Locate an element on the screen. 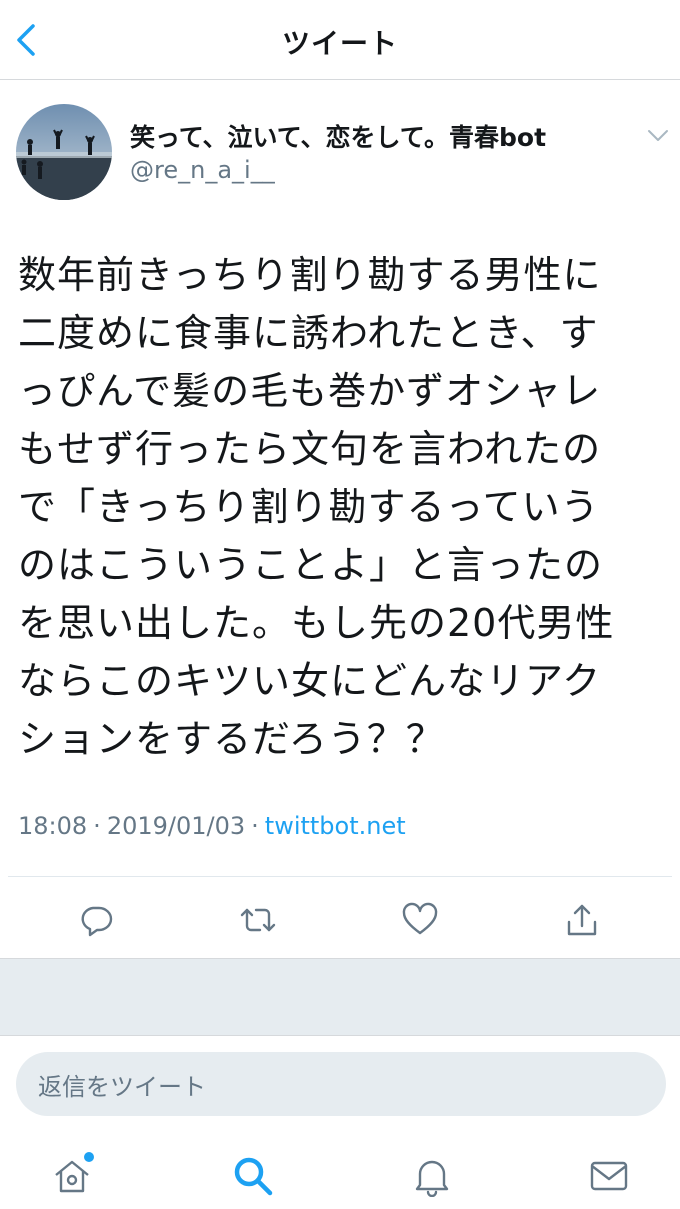 The width and height of the screenshot is (680, 1209). tab-notifications is located at coordinates (432, 1176).